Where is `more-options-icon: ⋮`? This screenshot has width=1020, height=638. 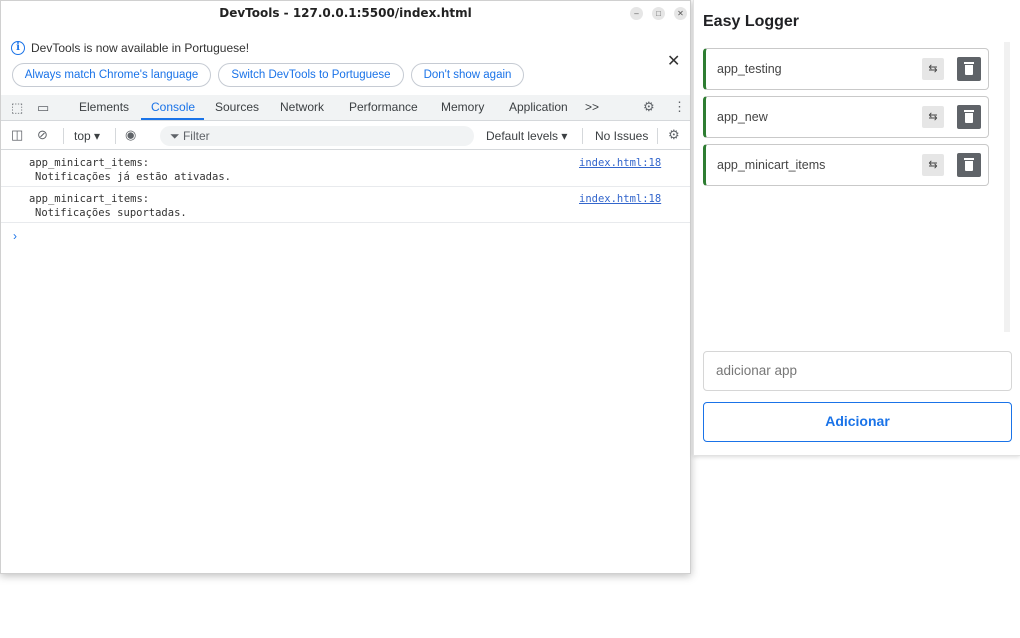
more-options-icon: ⋮ is located at coordinates (679, 107).